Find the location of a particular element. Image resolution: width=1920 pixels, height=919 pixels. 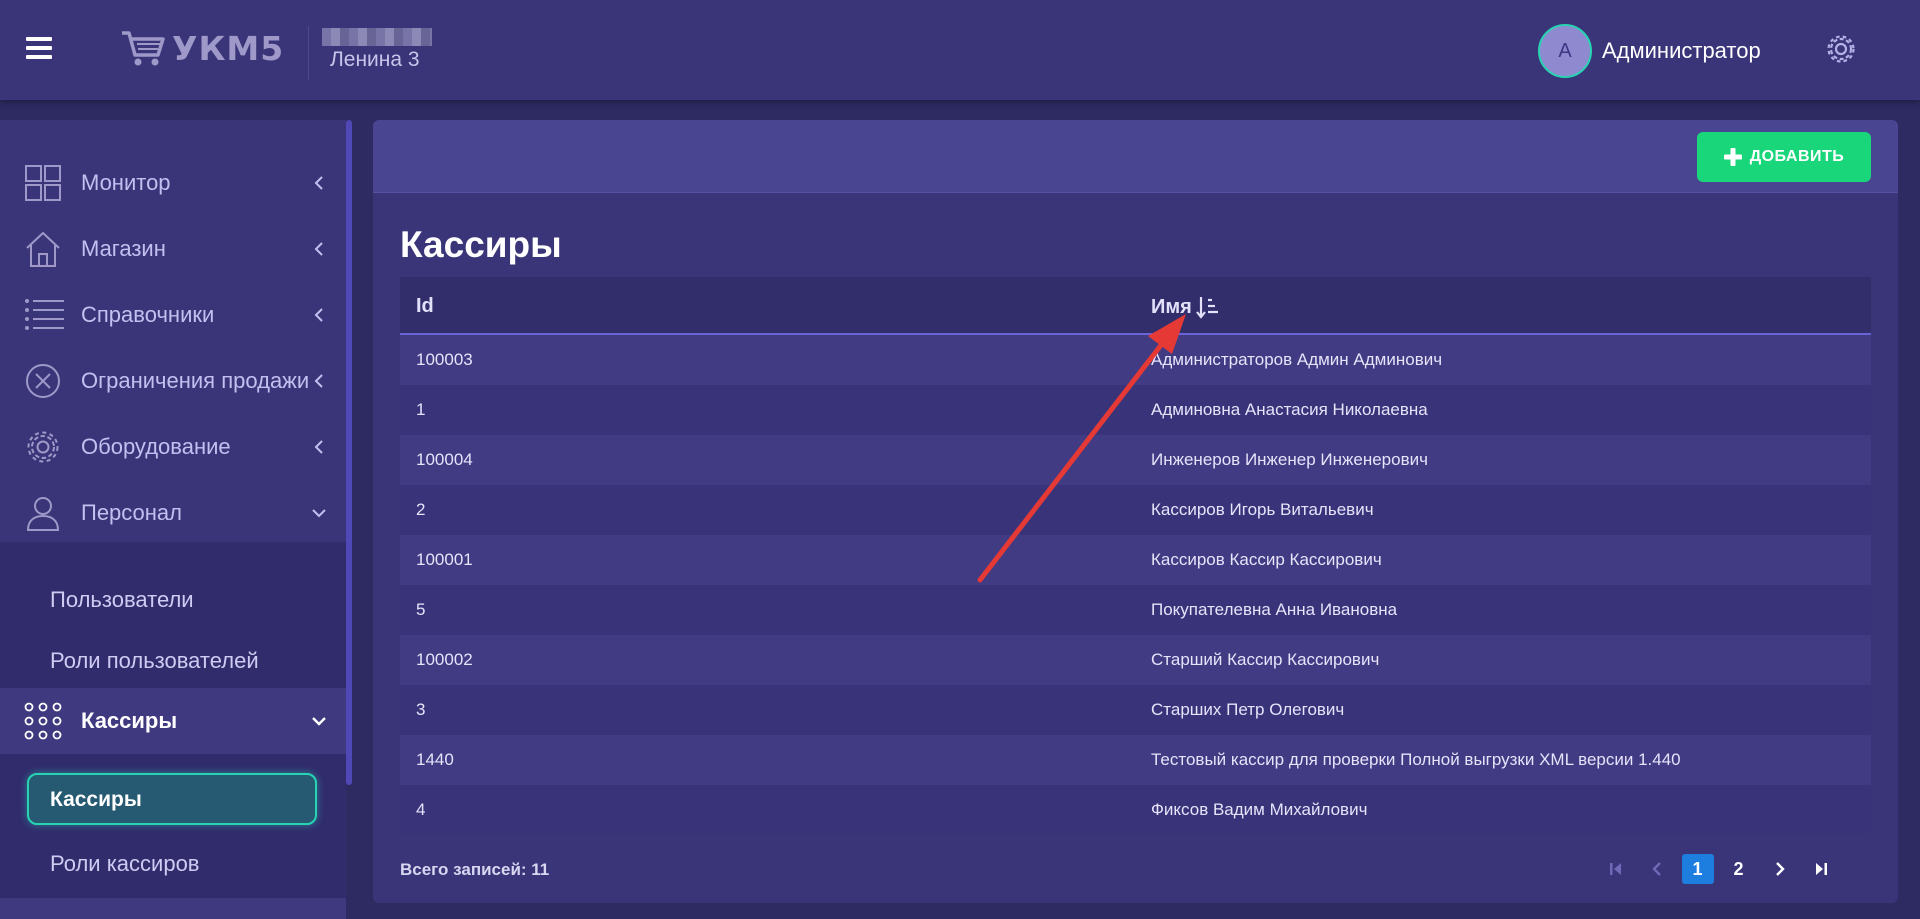

logo: УКМ5 is located at coordinates (202, 48).